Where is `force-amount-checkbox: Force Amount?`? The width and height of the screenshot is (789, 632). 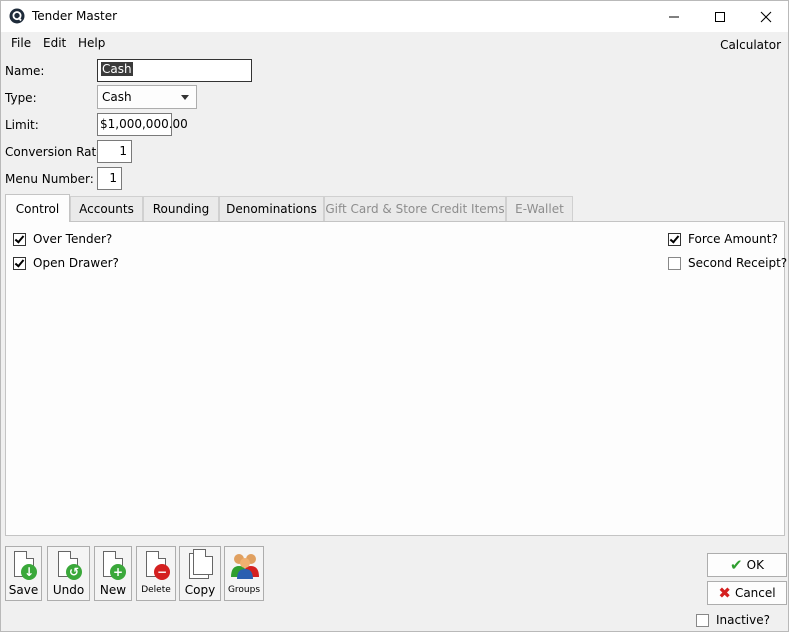
force-amount-checkbox: Force Amount? is located at coordinates (723, 239).